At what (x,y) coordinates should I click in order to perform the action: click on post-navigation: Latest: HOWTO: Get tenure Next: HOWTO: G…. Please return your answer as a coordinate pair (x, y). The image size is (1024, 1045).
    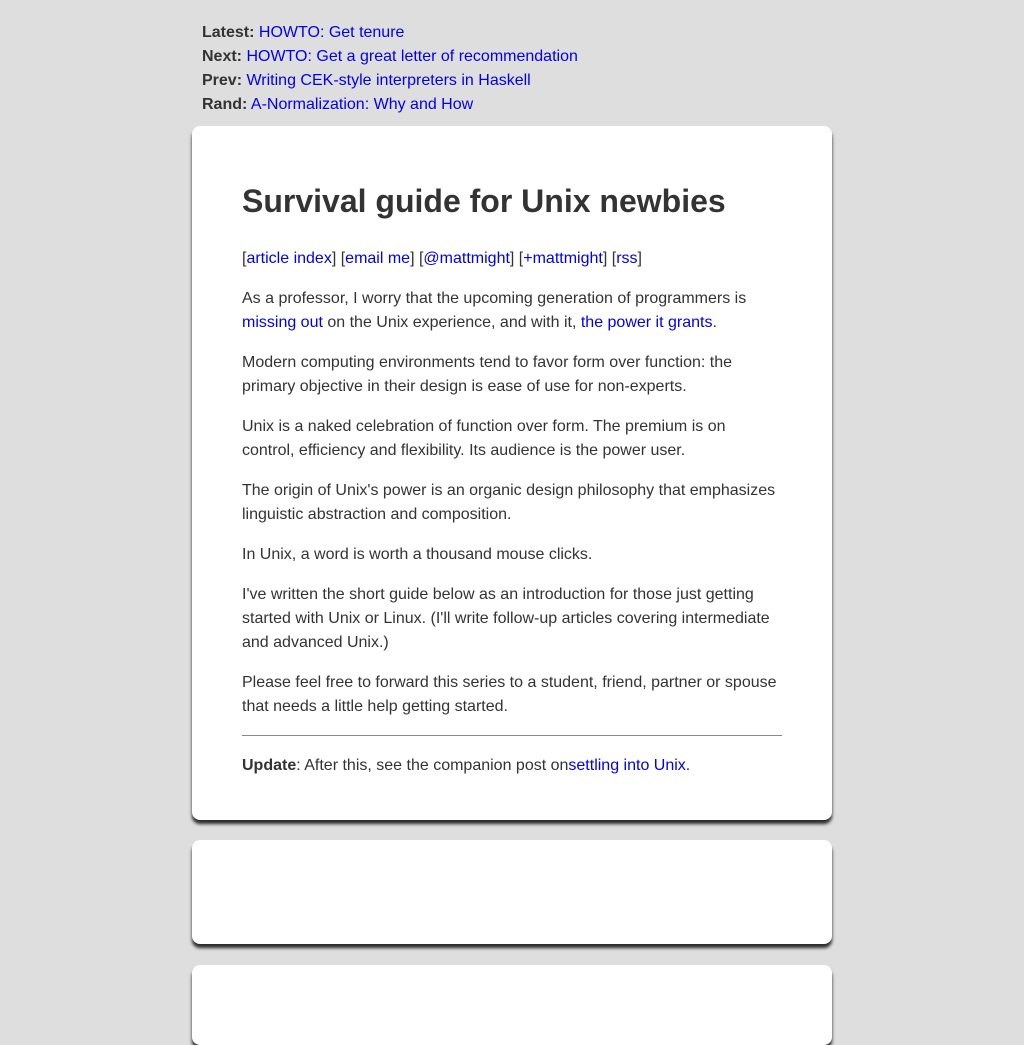
    Looking at the image, I should click on (390, 69).